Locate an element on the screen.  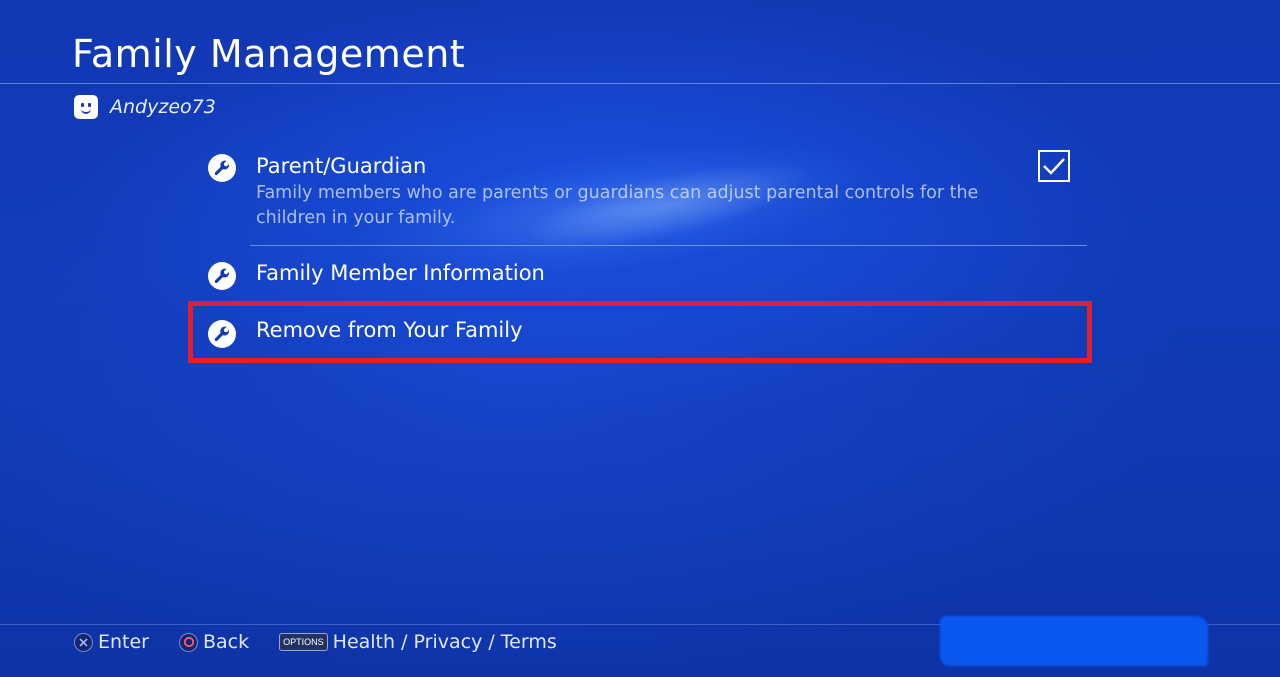
menu-item-label: Family Member Information is located at coordinates (400, 273).